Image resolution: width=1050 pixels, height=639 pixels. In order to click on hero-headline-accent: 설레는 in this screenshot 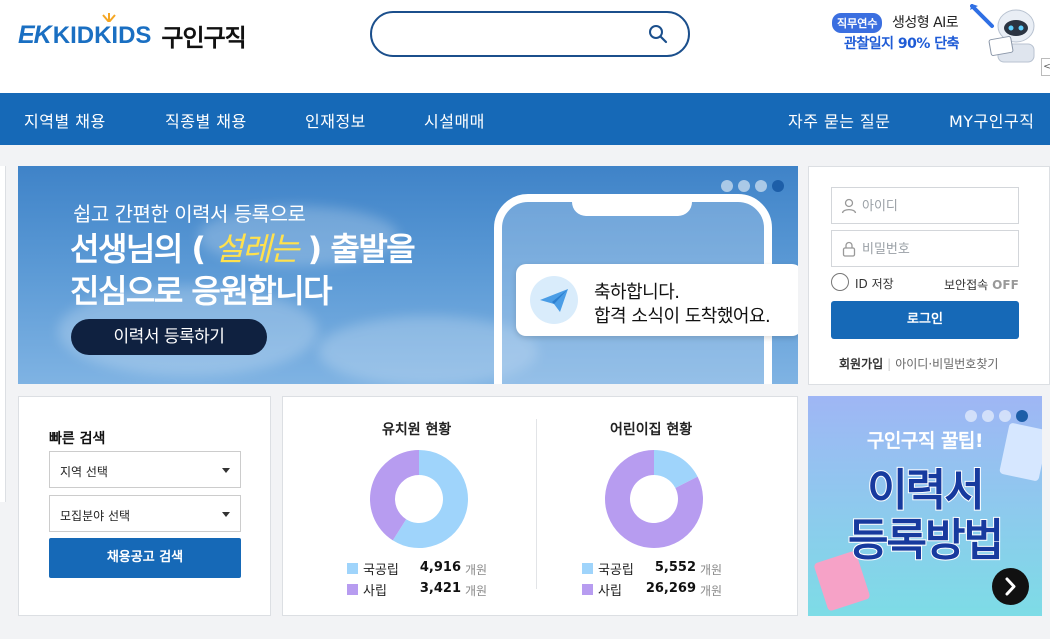, I will do `click(256, 249)`.